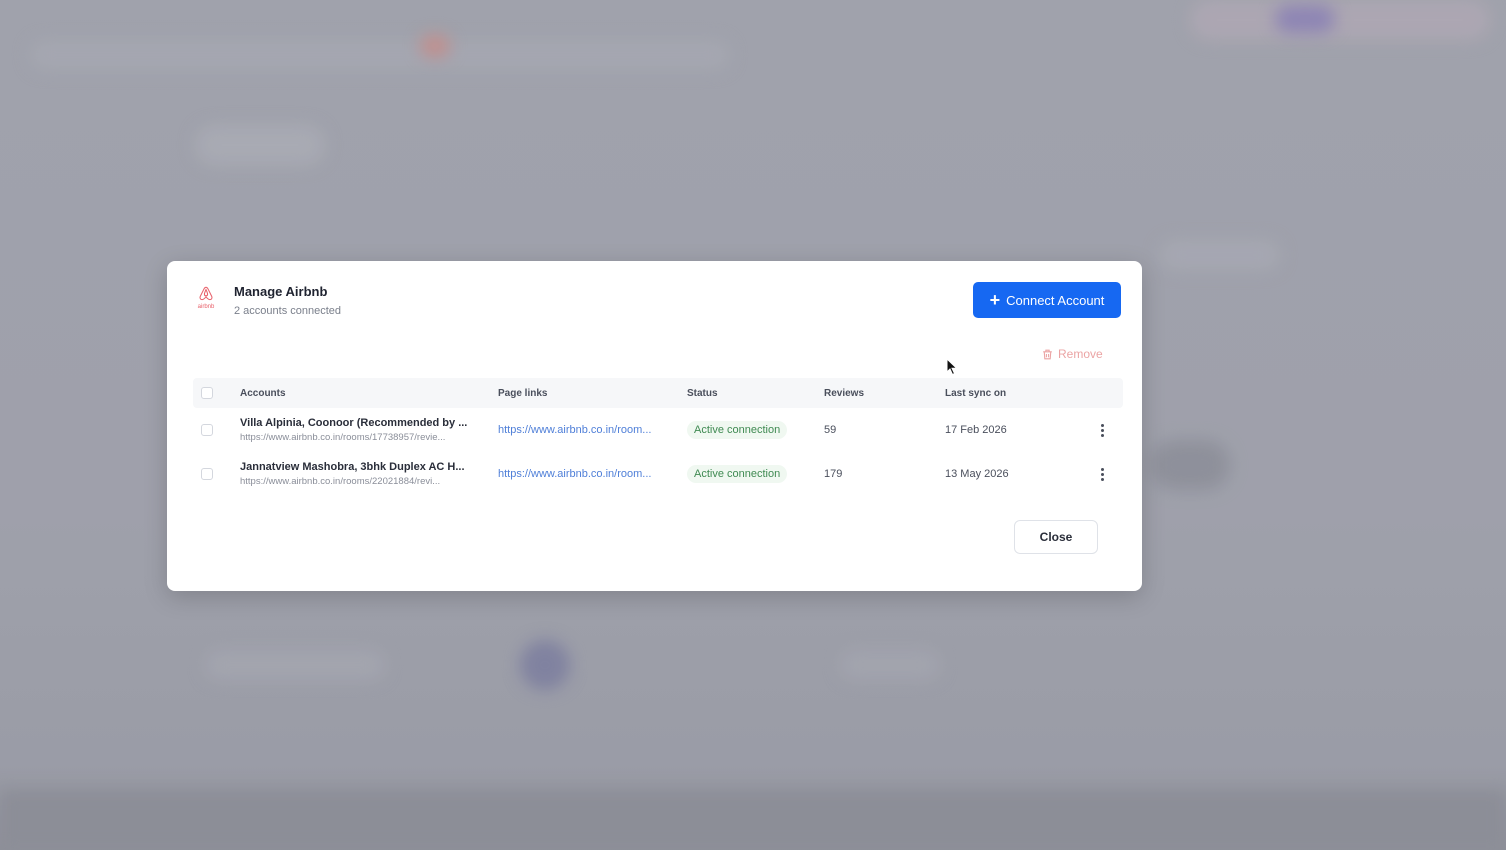 This screenshot has height=850, width=1506. I want to click on header-reviews: Reviews, so click(844, 393).